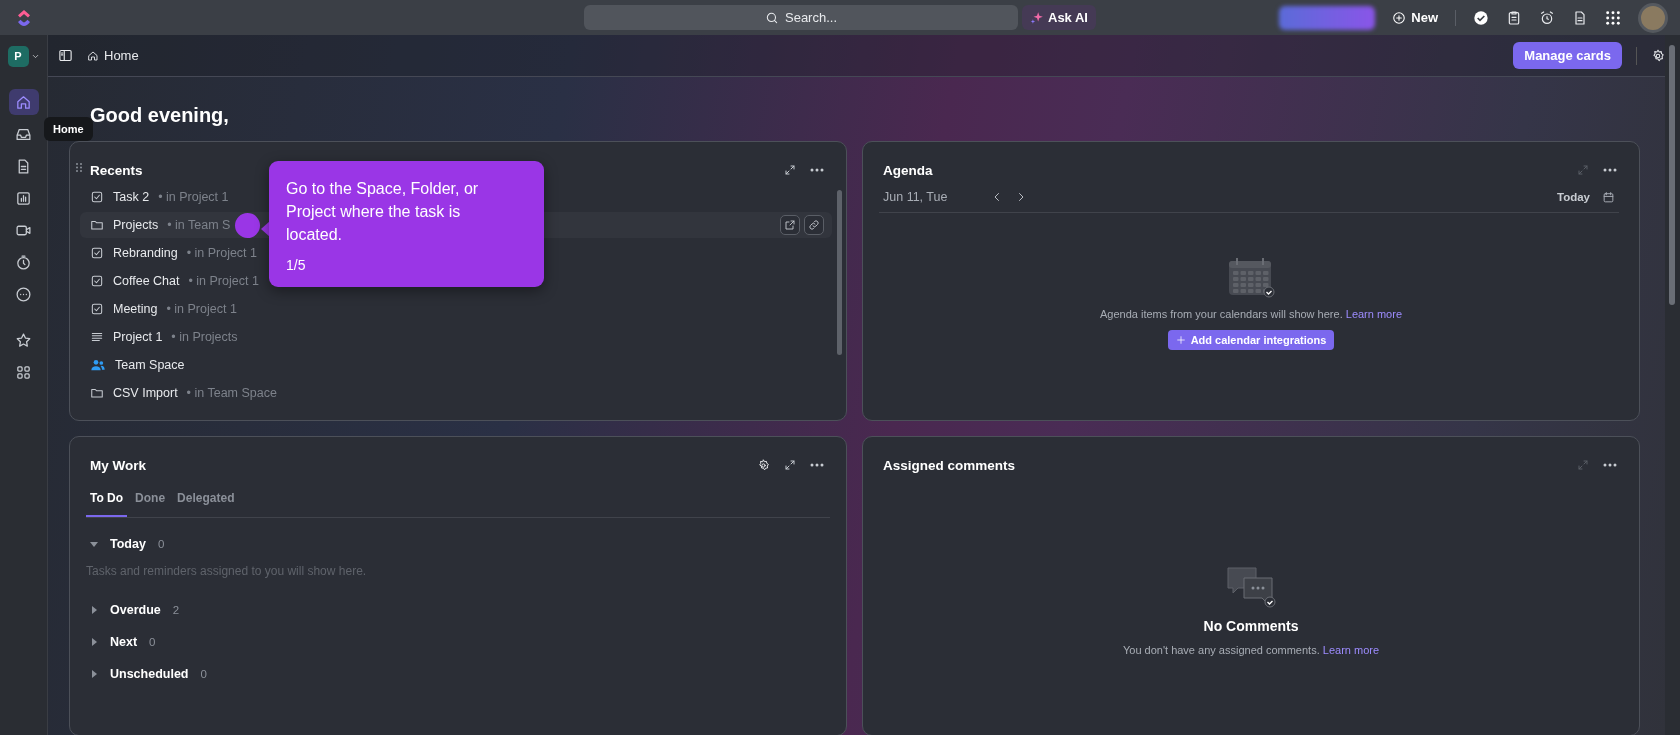  What do you see at coordinates (1251, 626) in the screenshot?
I see `empty-state-heading: No Comments` at bounding box center [1251, 626].